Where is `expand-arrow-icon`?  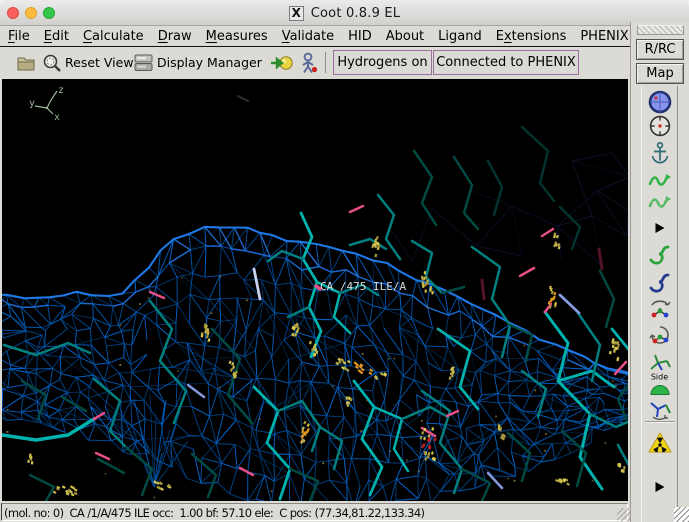
expand-arrow-icon is located at coordinates (659, 228).